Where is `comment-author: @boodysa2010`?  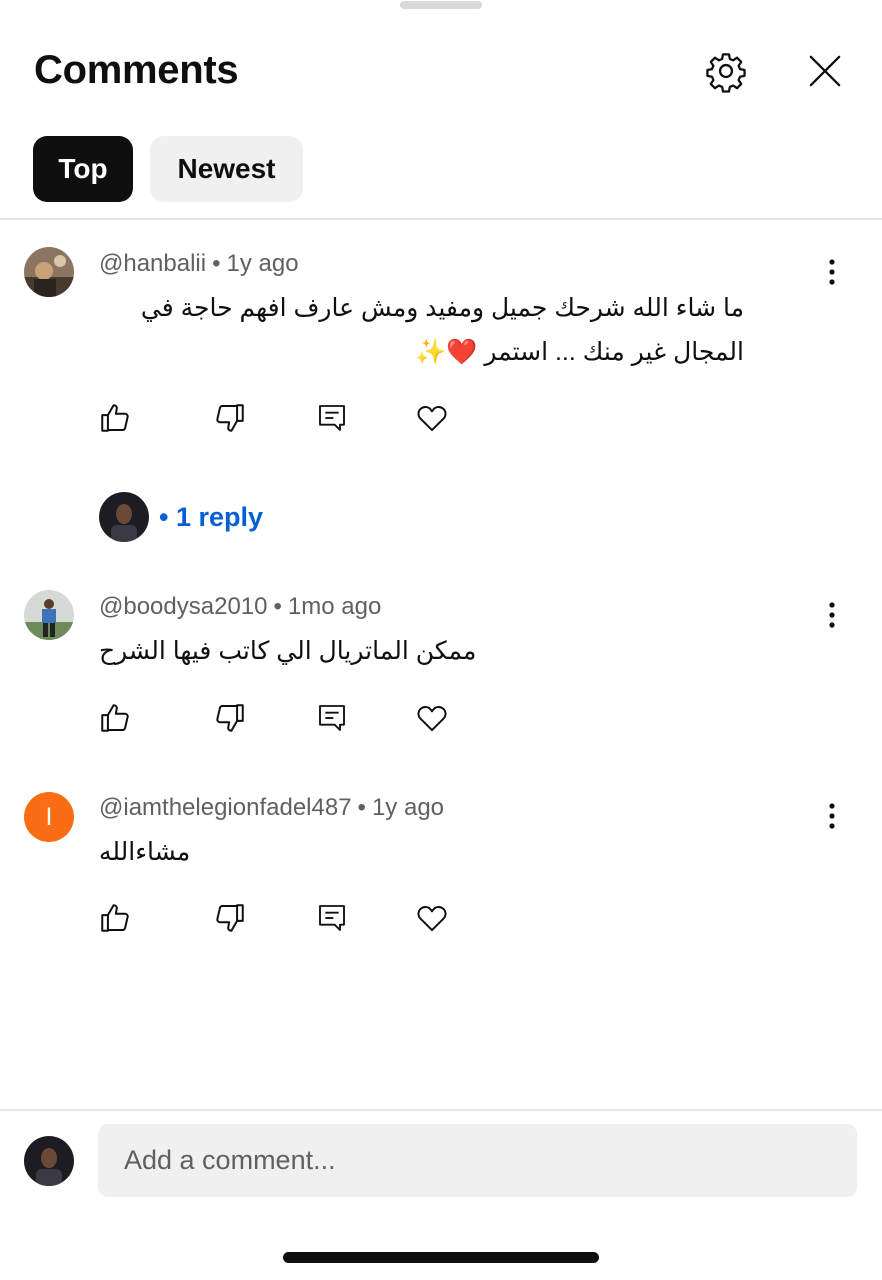
comment-author: @boodysa2010 is located at coordinates (183, 606).